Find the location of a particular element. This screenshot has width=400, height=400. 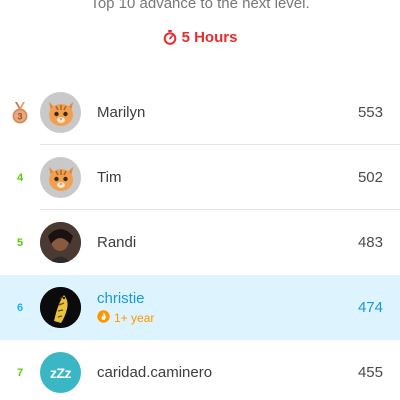

xp-score: 553 is located at coordinates (370, 112).